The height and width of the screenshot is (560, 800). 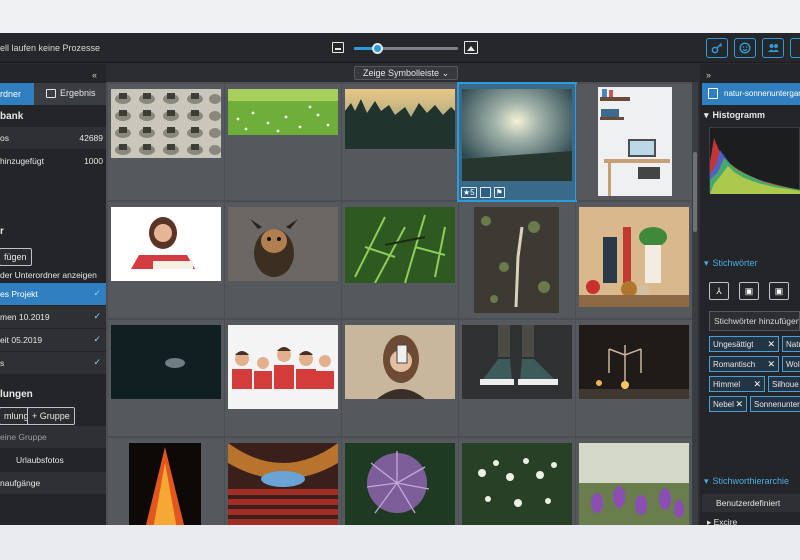 I want to click on photo-selfie-image, so click(x=400, y=362).